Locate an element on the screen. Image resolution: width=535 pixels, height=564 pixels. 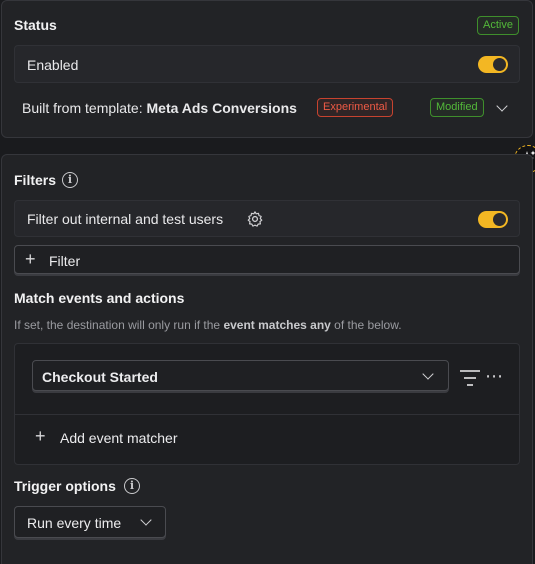
add-event-matcher-button: + Add event matcher is located at coordinates (129, 438).